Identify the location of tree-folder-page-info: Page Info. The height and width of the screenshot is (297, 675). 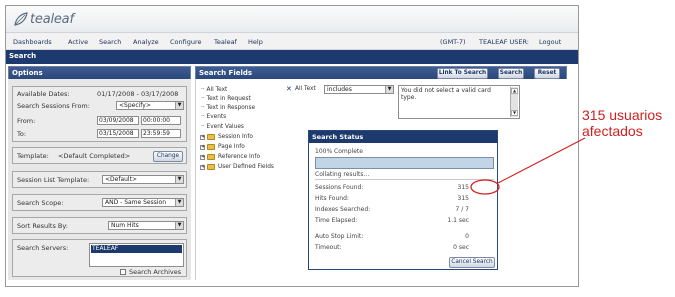
(231, 147).